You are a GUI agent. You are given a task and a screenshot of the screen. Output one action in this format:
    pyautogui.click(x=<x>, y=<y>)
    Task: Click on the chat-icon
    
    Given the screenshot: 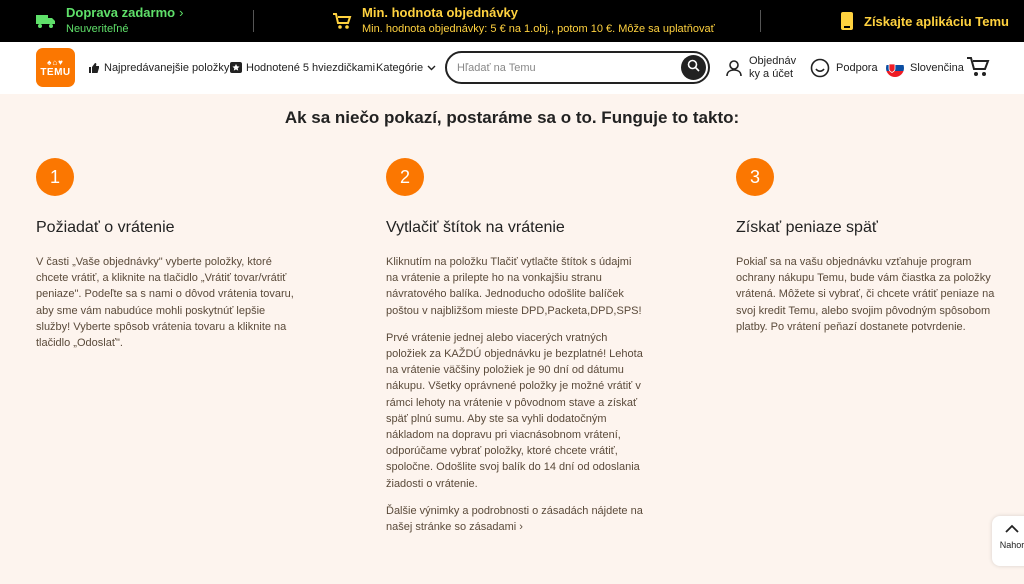 What is the action you would take?
    pyautogui.click(x=820, y=68)
    